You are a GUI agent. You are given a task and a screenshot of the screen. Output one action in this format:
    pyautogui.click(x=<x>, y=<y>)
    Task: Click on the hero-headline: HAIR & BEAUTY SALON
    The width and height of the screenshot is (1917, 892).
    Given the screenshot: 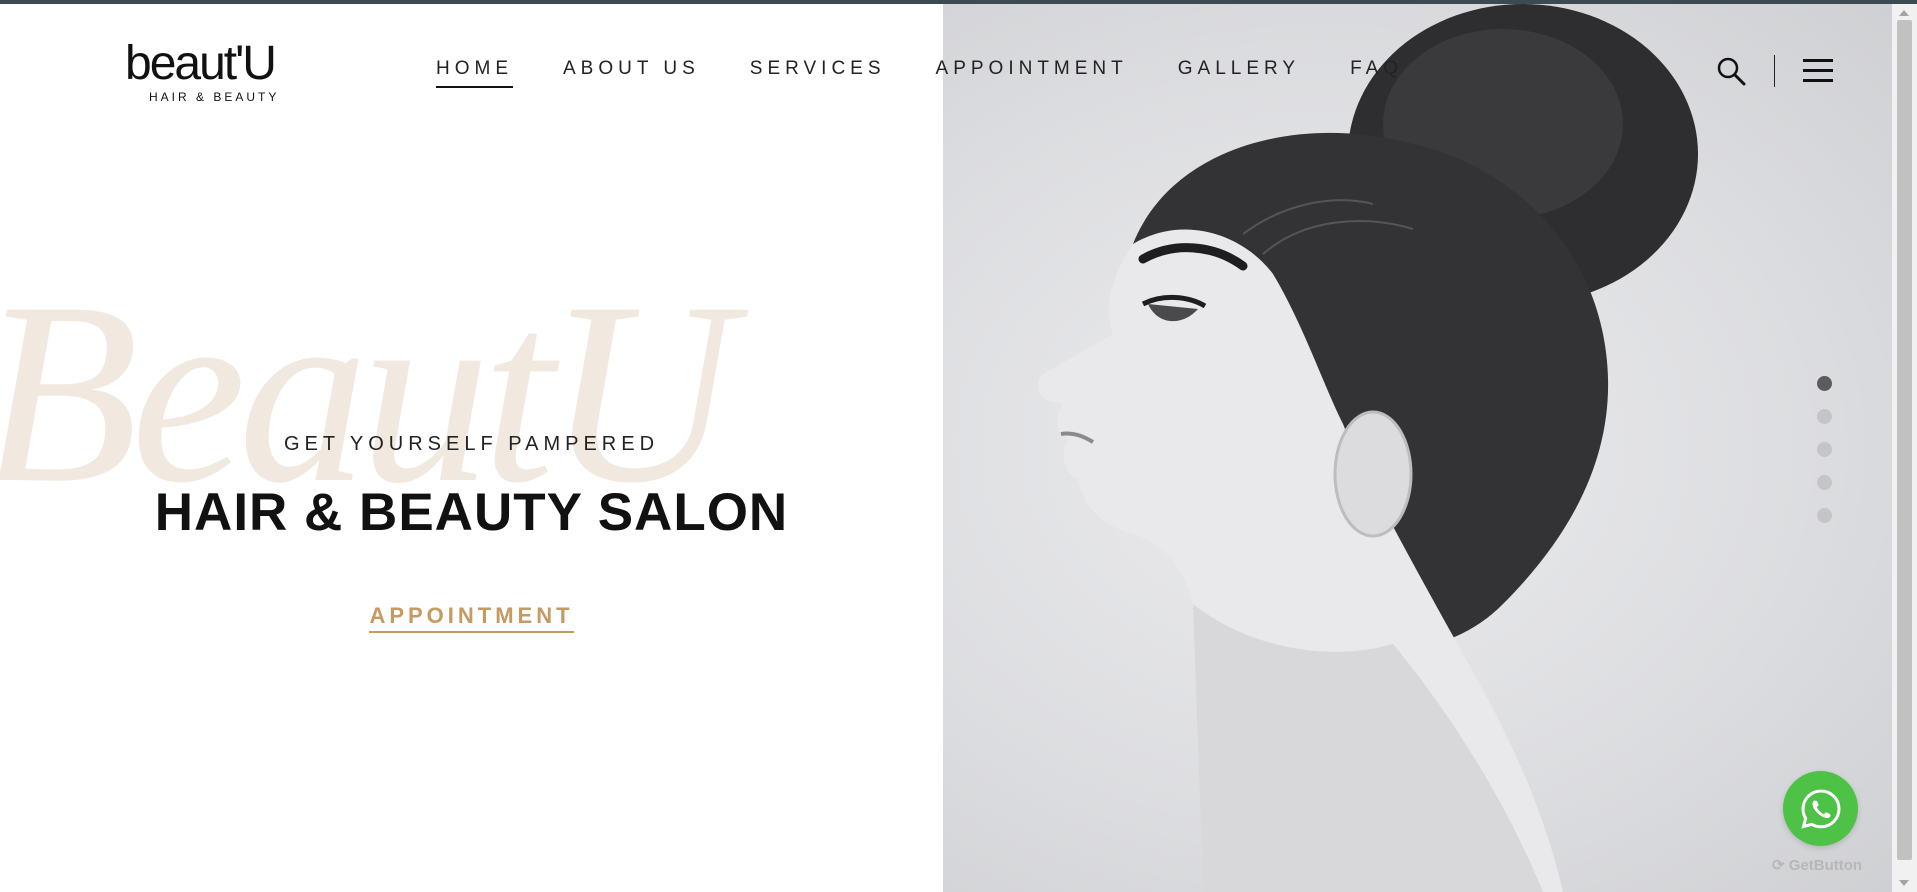 What is the action you would take?
    pyautogui.click(x=471, y=512)
    